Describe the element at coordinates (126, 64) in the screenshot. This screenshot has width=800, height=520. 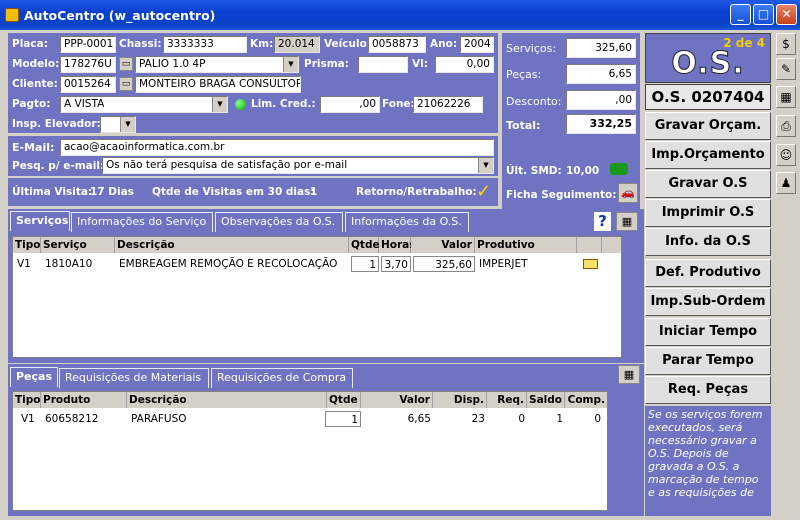
I see `car-lookup-icon: ▭` at that location.